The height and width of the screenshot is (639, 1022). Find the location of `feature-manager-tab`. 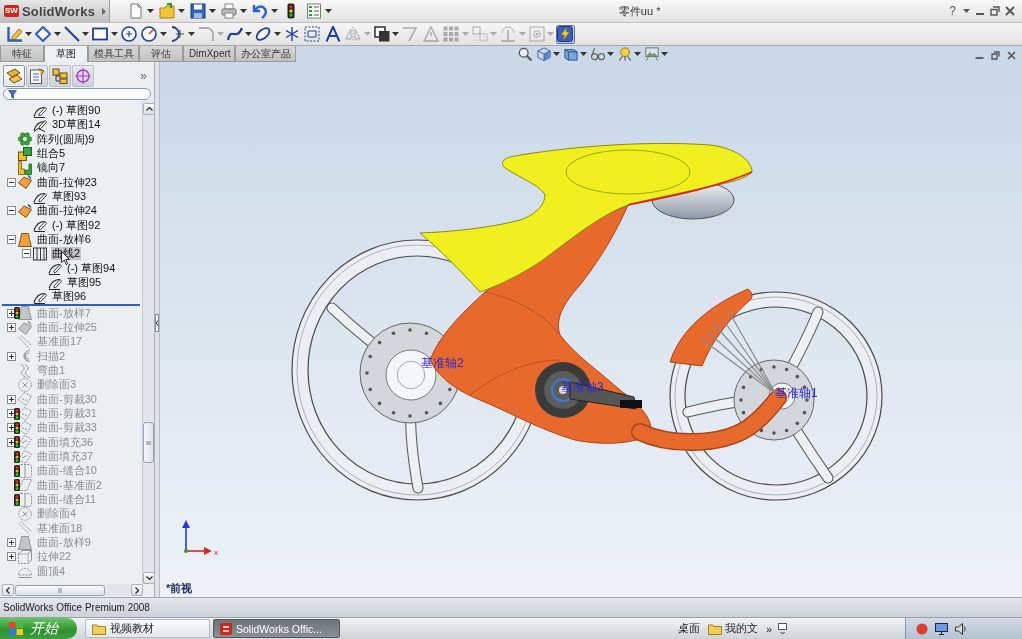

feature-manager-tab is located at coordinates (14, 76).